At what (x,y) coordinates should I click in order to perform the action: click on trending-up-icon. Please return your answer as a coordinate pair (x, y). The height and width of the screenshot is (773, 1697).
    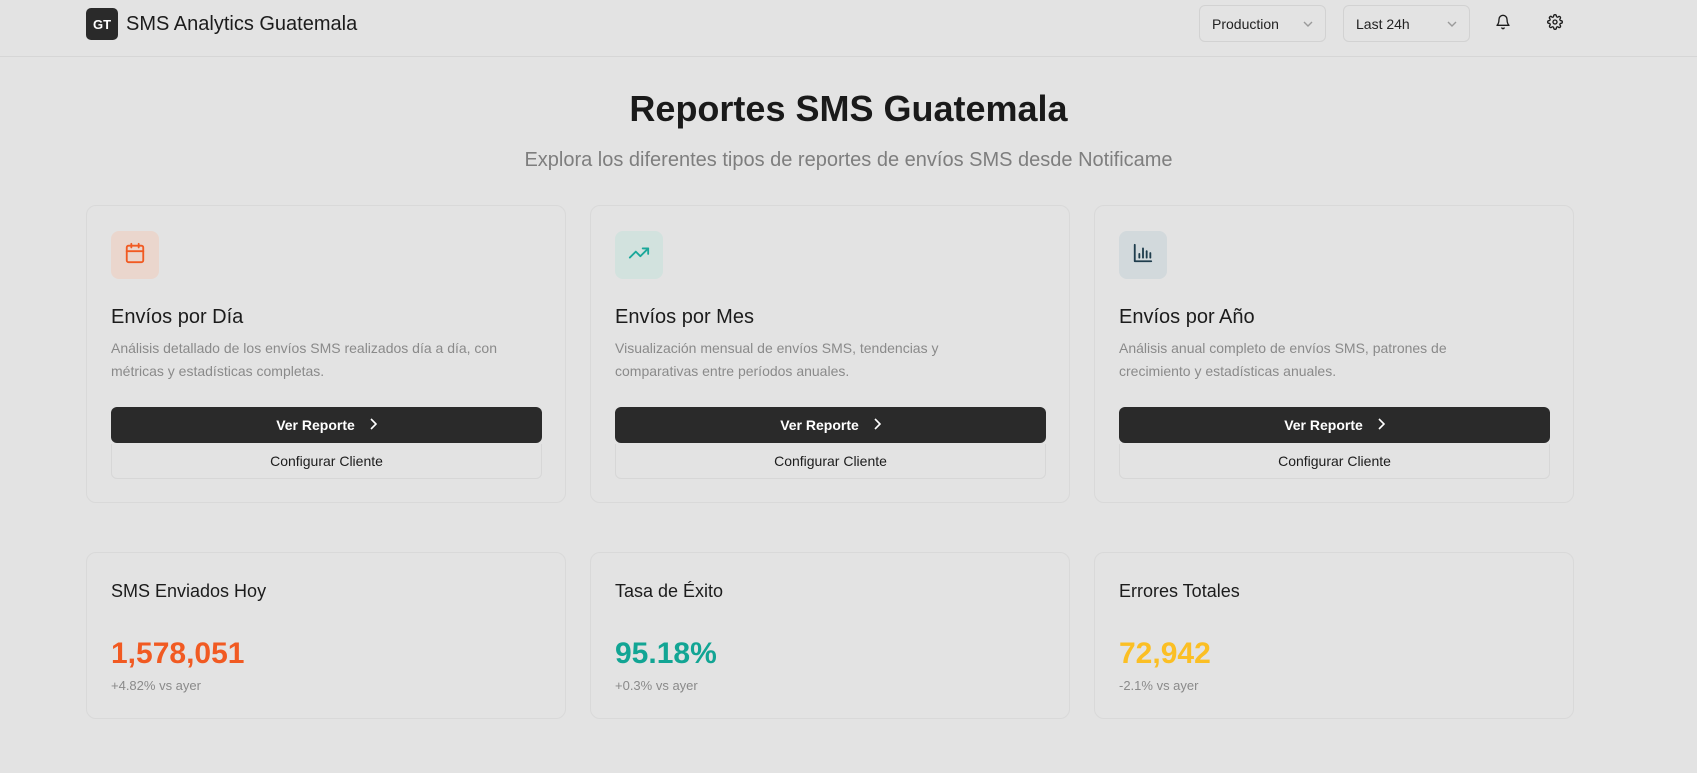
    Looking at the image, I should click on (639, 255).